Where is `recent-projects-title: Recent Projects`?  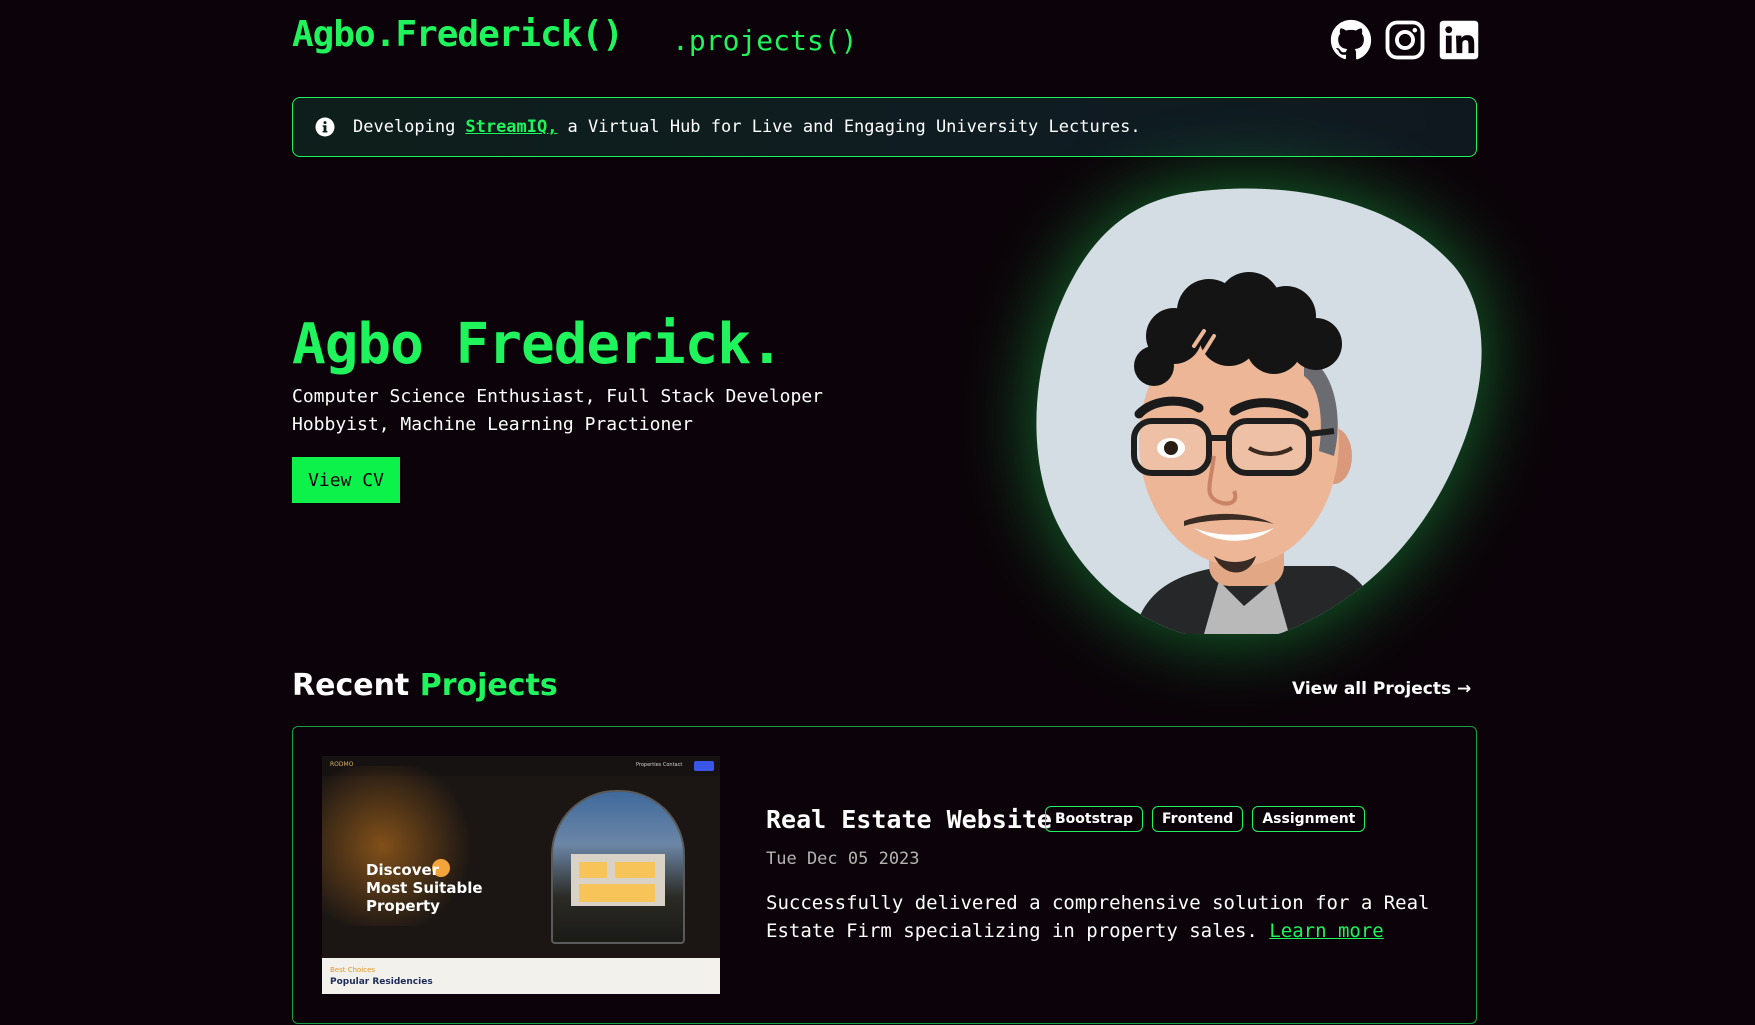 recent-projects-title: Recent Projects is located at coordinates (425, 685).